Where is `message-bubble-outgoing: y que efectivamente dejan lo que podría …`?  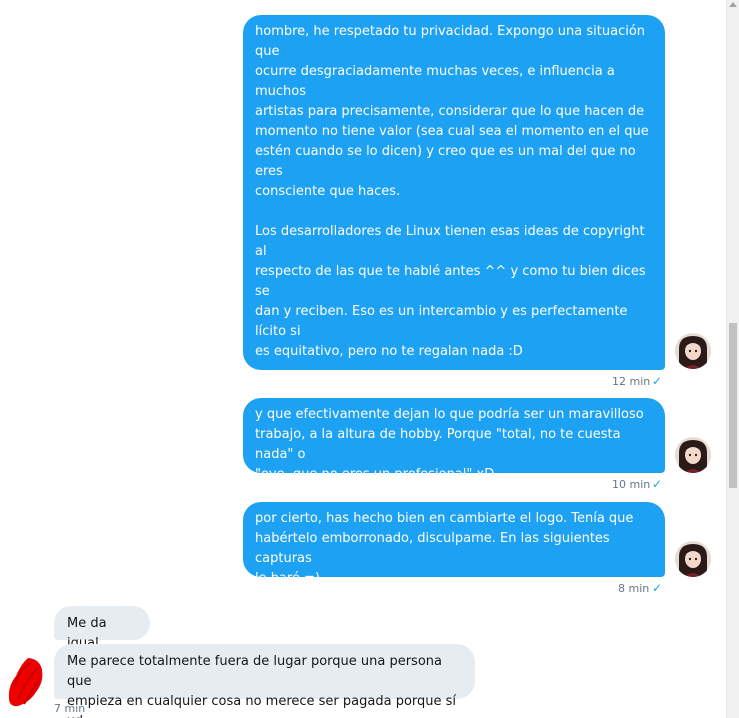 message-bubble-outgoing: y que efectivamente dejan lo que podría … is located at coordinates (454, 440).